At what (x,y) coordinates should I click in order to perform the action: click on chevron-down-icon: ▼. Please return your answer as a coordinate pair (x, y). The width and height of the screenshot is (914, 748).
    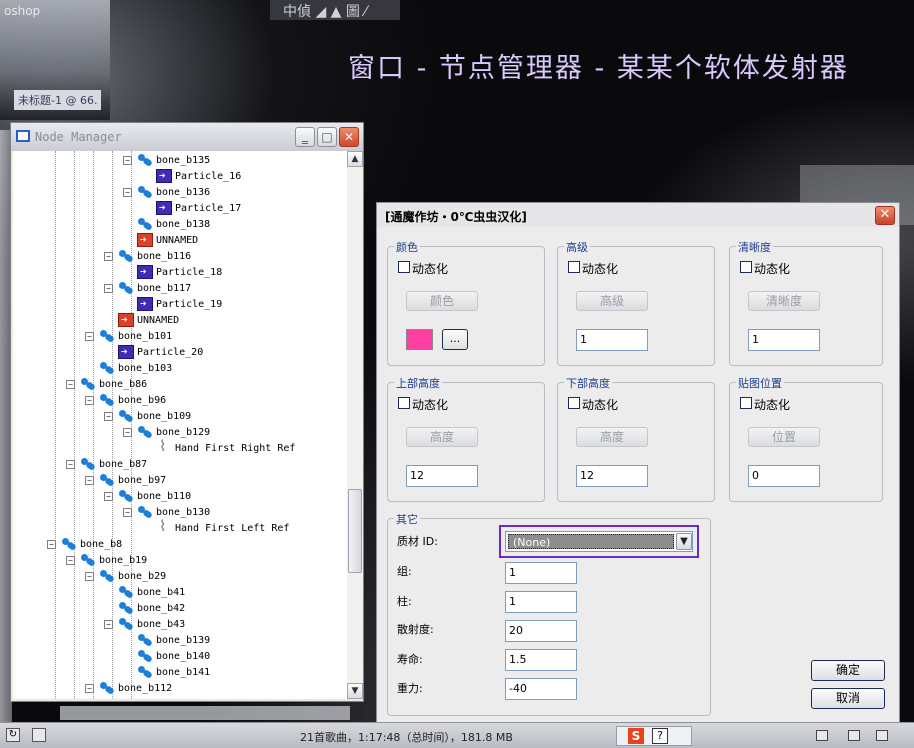
    Looking at the image, I should click on (684, 541).